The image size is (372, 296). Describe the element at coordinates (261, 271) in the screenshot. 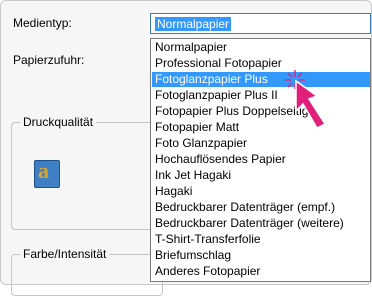

I see `dropdown-option: Anderes Fotopapier` at that location.